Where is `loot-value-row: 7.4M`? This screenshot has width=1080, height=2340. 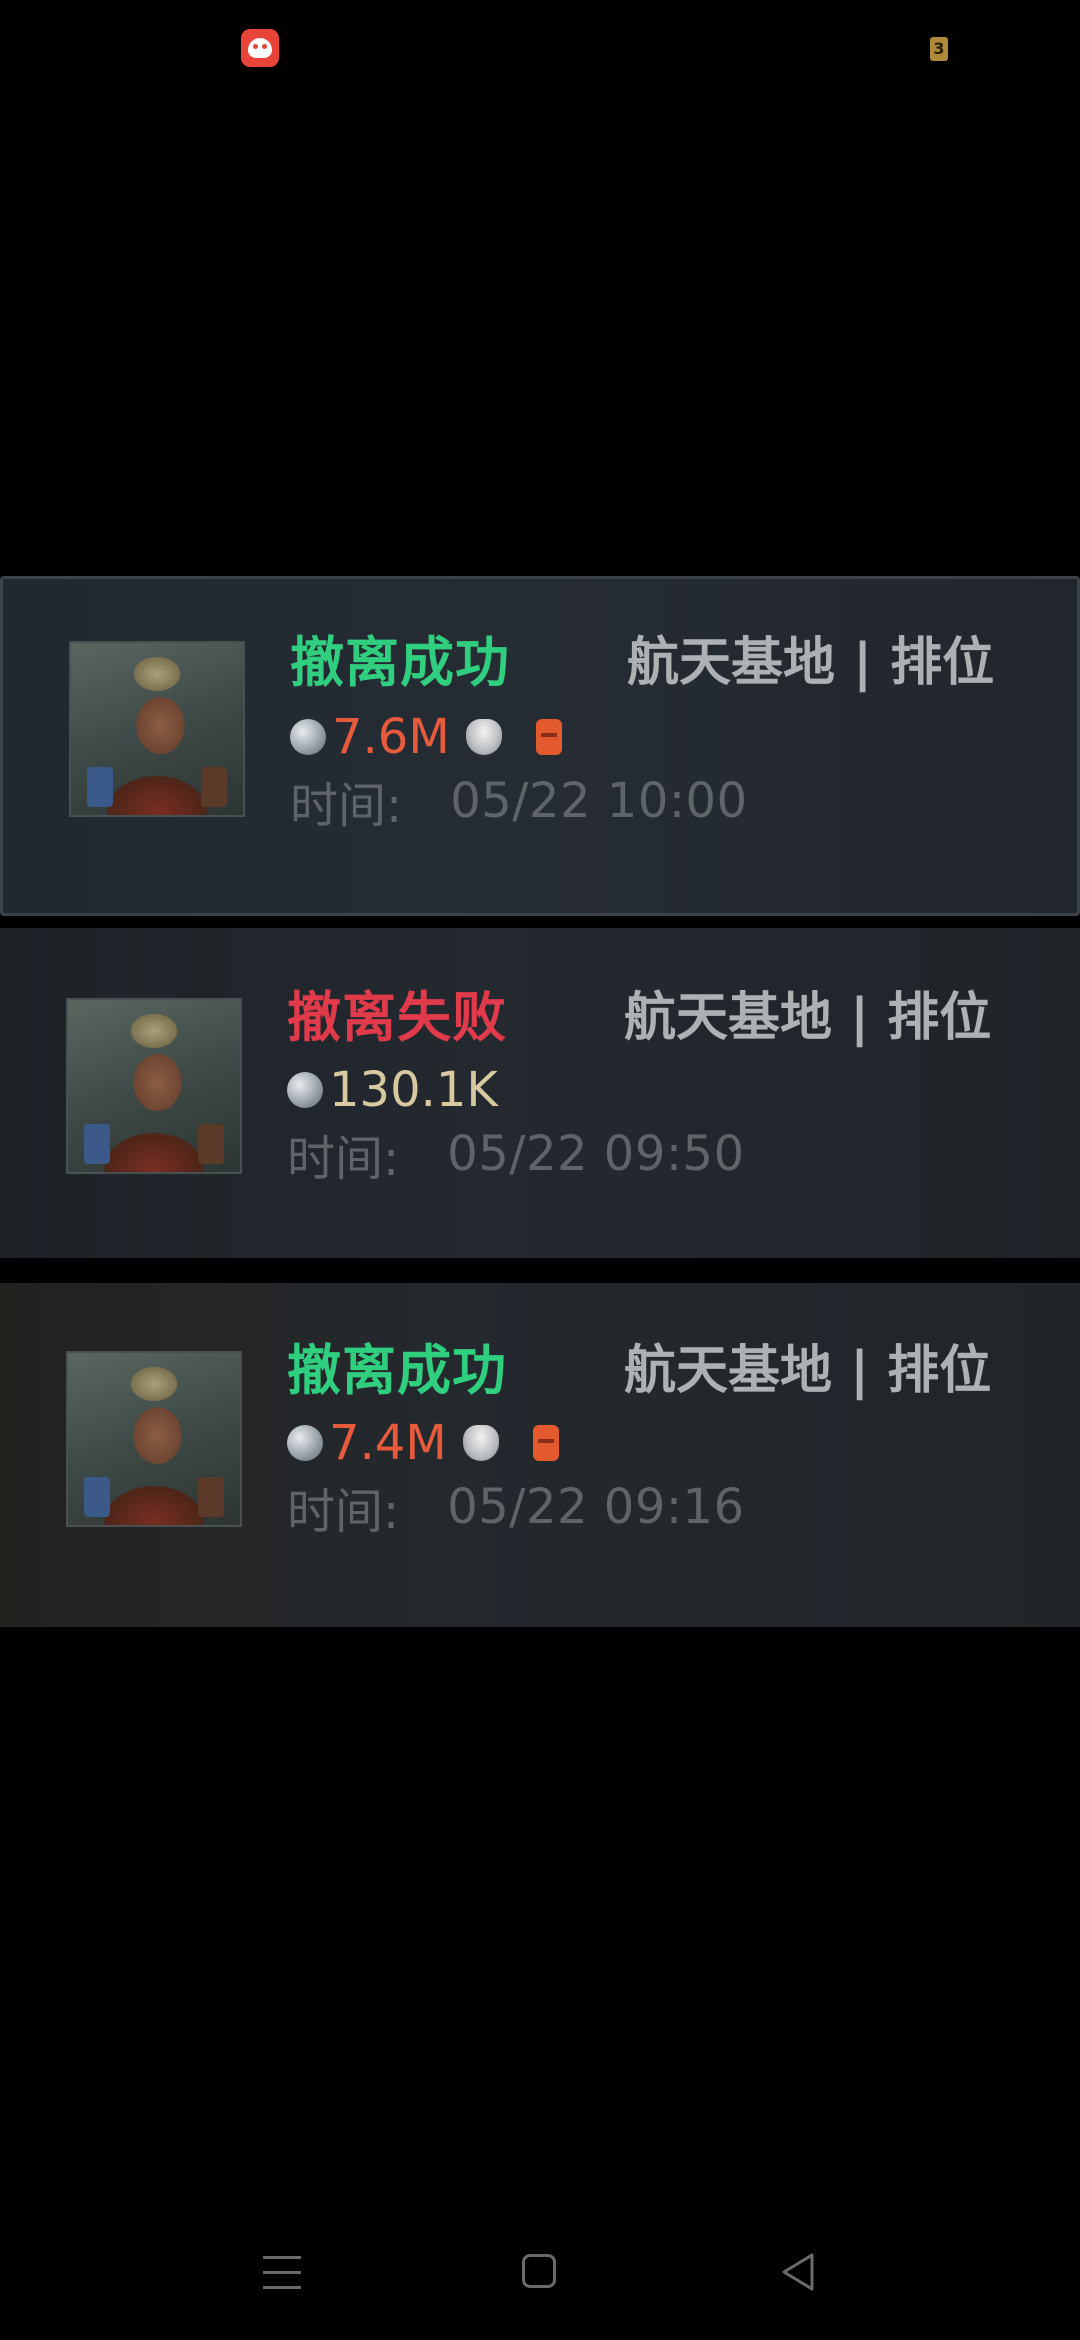
loot-value-row: 7.4M is located at coordinates (423, 1443).